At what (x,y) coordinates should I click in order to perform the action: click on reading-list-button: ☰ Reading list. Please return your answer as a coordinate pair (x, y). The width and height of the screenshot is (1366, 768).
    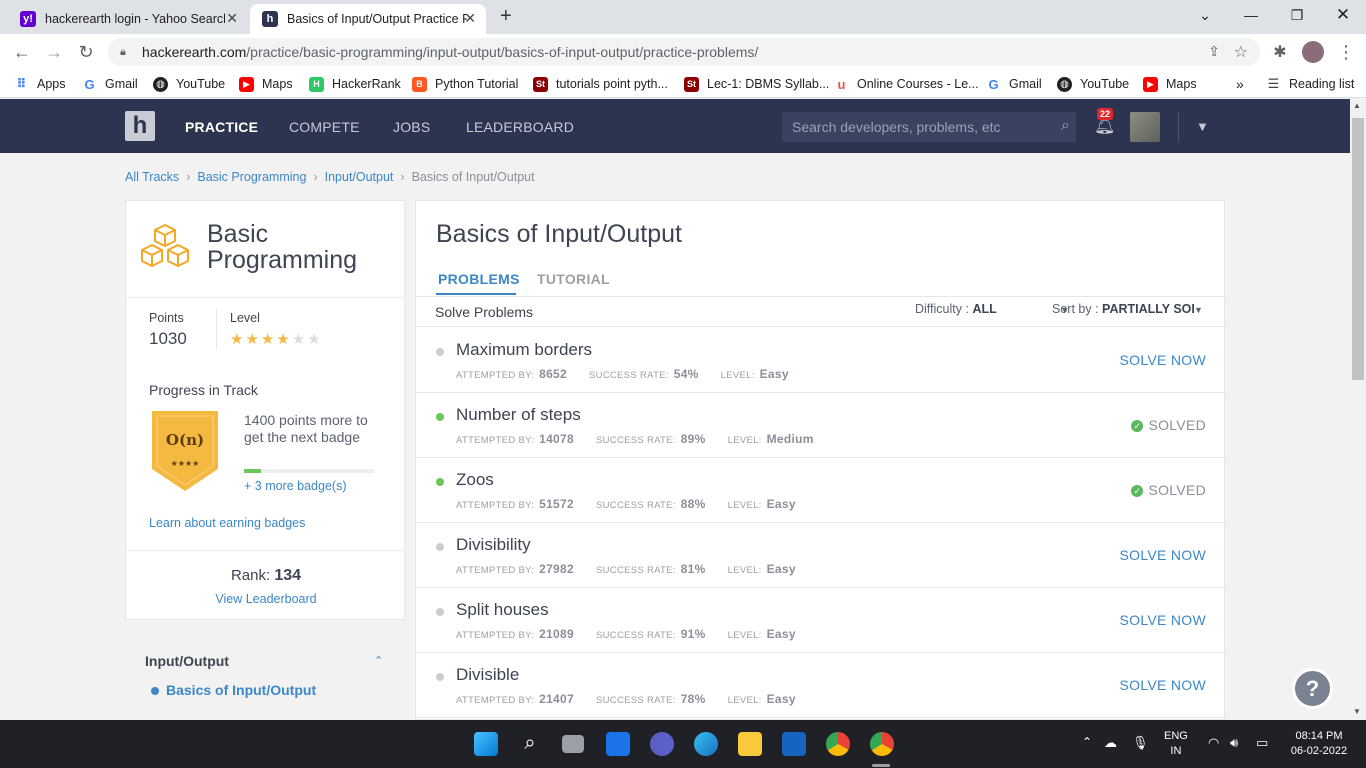
    Looking at the image, I should click on (1310, 84).